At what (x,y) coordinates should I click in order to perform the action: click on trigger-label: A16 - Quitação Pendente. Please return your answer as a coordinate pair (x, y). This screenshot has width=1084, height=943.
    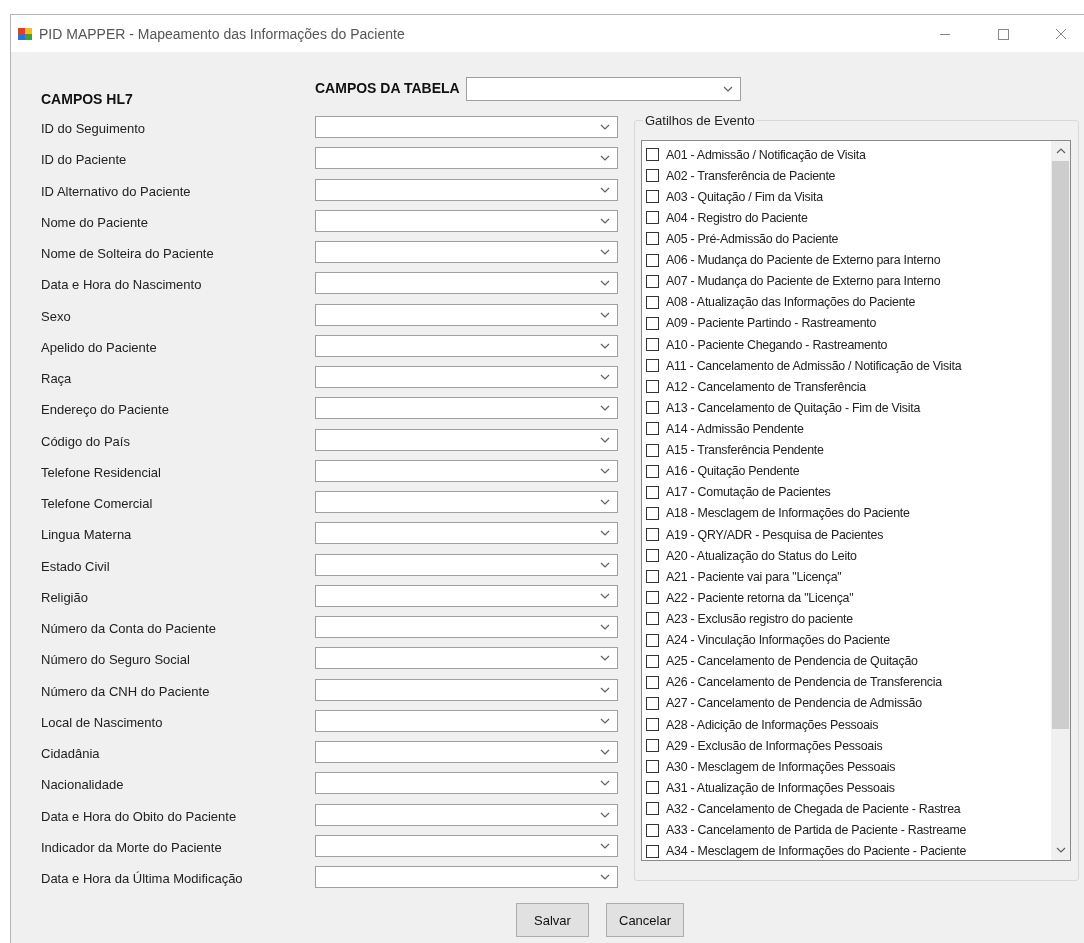
    Looking at the image, I should click on (733, 471).